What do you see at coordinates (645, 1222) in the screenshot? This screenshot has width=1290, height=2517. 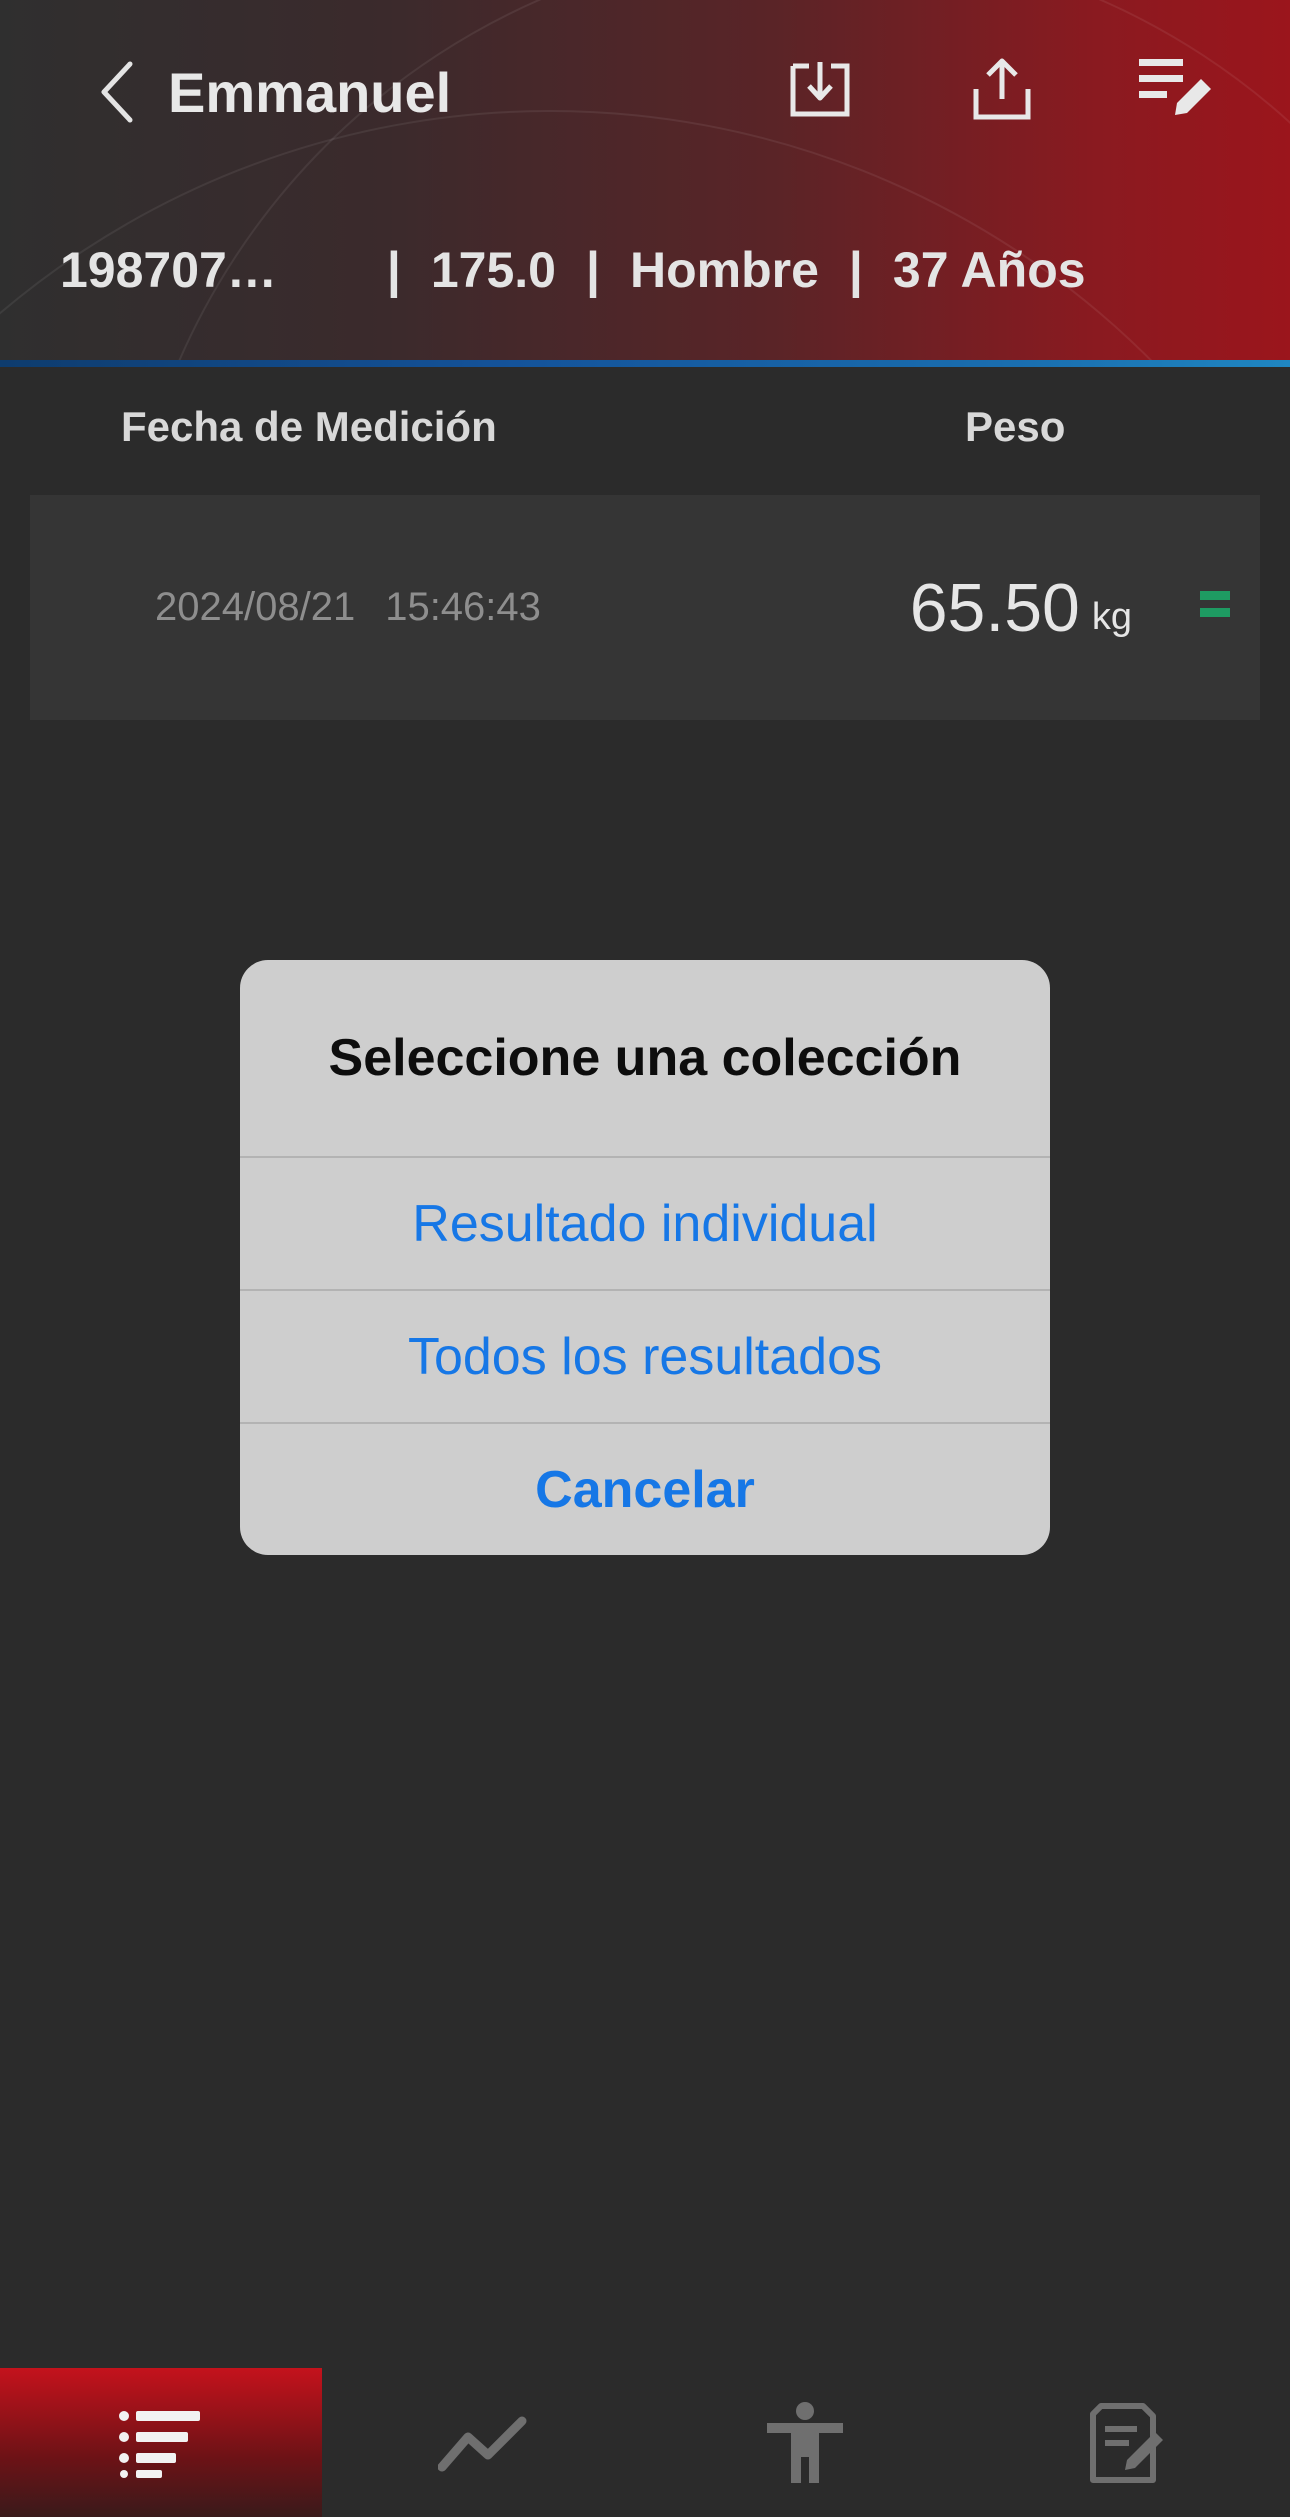 I see `single-result-button: Resultado individual` at bounding box center [645, 1222].